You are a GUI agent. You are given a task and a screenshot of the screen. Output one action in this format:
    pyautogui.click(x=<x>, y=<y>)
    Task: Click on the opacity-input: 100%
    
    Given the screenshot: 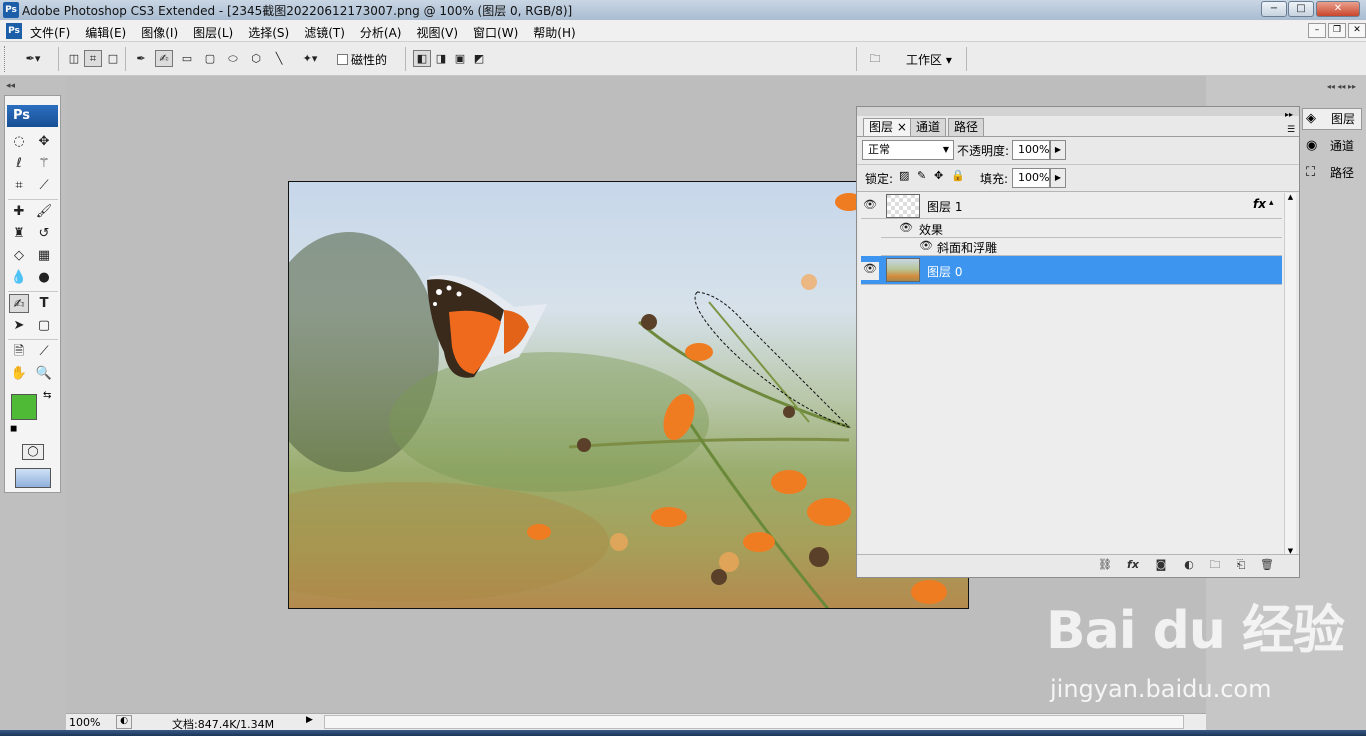 What is the action you would take?
    pyautogui.click(x=1031, y=150)
    